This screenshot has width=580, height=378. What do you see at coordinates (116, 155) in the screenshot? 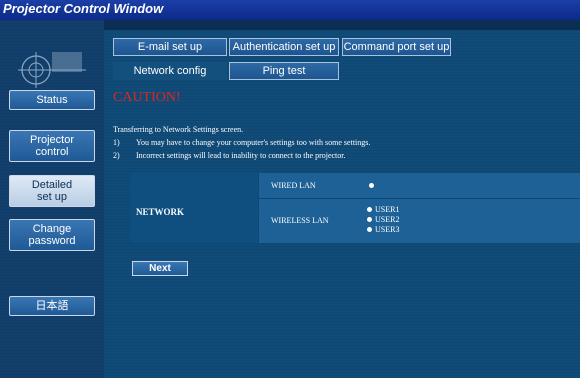
I see `note-number: 2)` at bounding box center [116, 155].